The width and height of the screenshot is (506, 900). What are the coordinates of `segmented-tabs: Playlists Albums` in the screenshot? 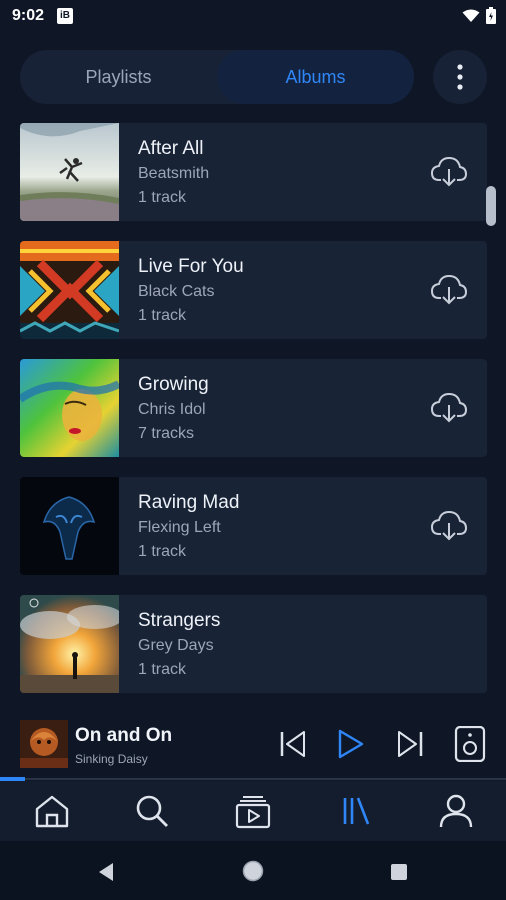 It's located at (217, 77).